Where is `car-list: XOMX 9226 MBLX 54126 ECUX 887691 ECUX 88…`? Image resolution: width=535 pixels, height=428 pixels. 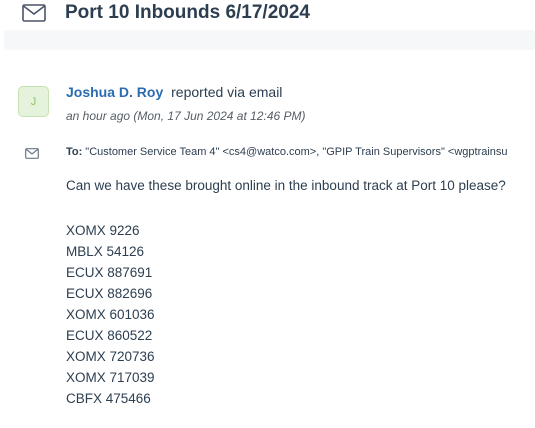
car-list: XOMX 9226 MBLX 54126 ECUX 887691 ECUX 88… is located at coordinates (110, 314).